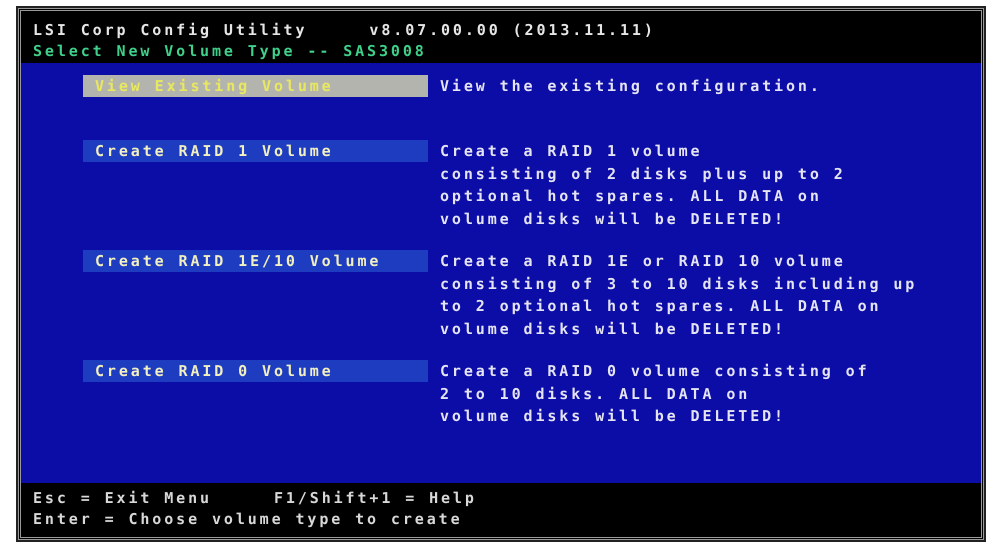 Image resolution: width=990 pixels, height=550 pixels. I want to click on utility-title: LSI Corp Config Utility, so click(170, 29).